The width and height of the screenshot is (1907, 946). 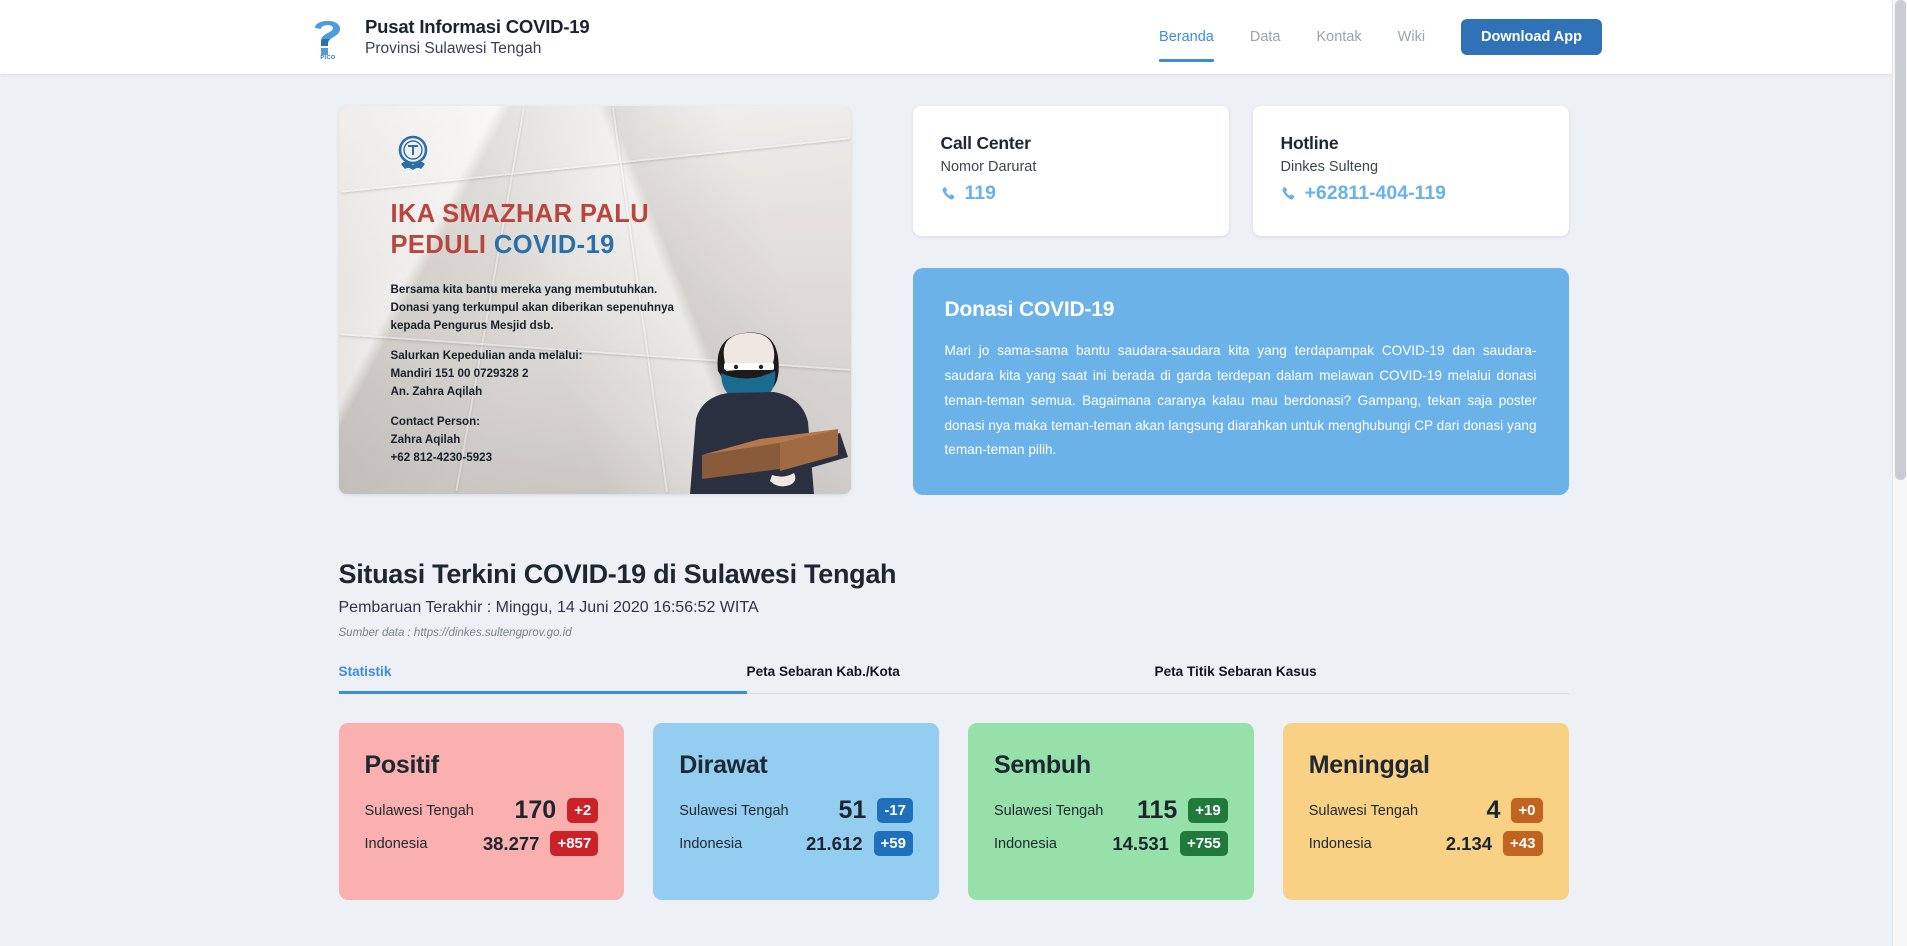 I want to click on nav-links: Beranda Data Kontak Wiki Download App, so click(x=1371, y=40).